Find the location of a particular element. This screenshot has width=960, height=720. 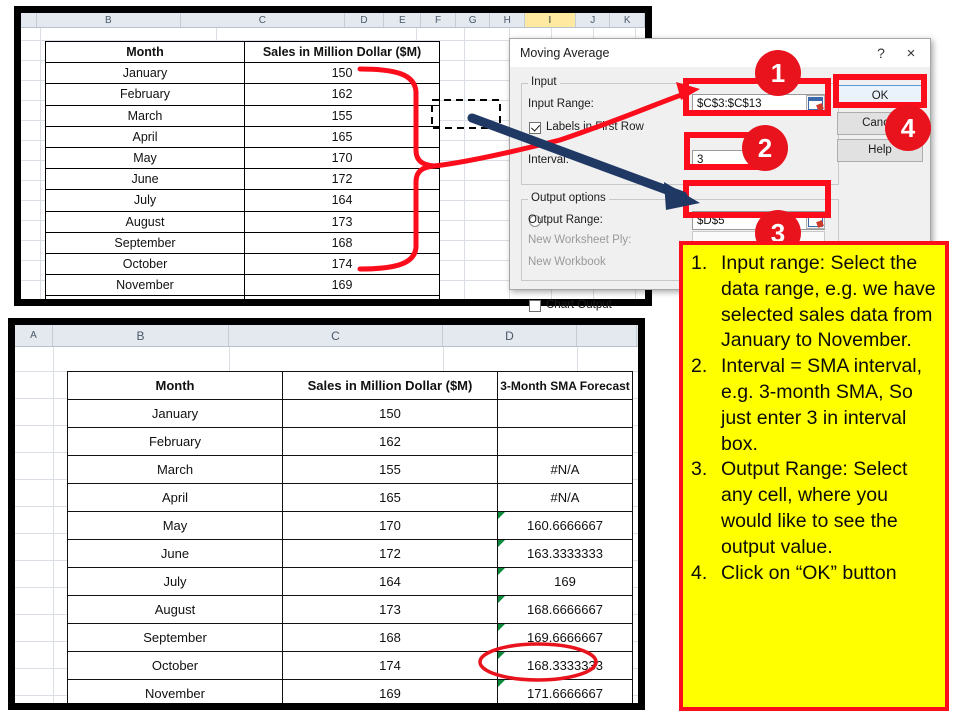

table-row: June 172 is located at coordinates (242, 179).